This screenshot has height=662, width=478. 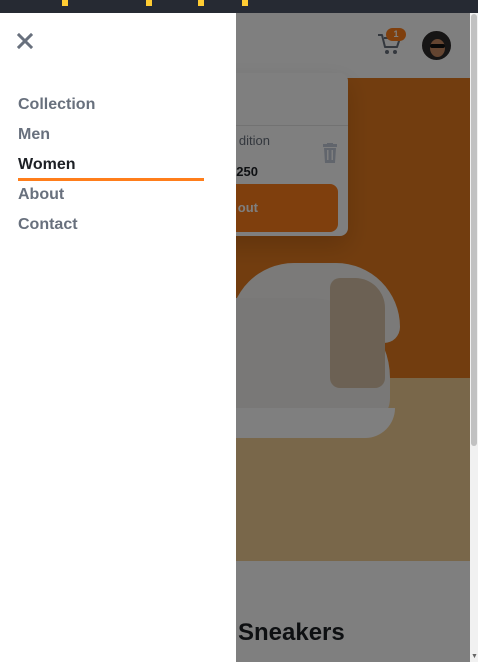 I want to click on close-menu-button, so click(x=25, y=41).